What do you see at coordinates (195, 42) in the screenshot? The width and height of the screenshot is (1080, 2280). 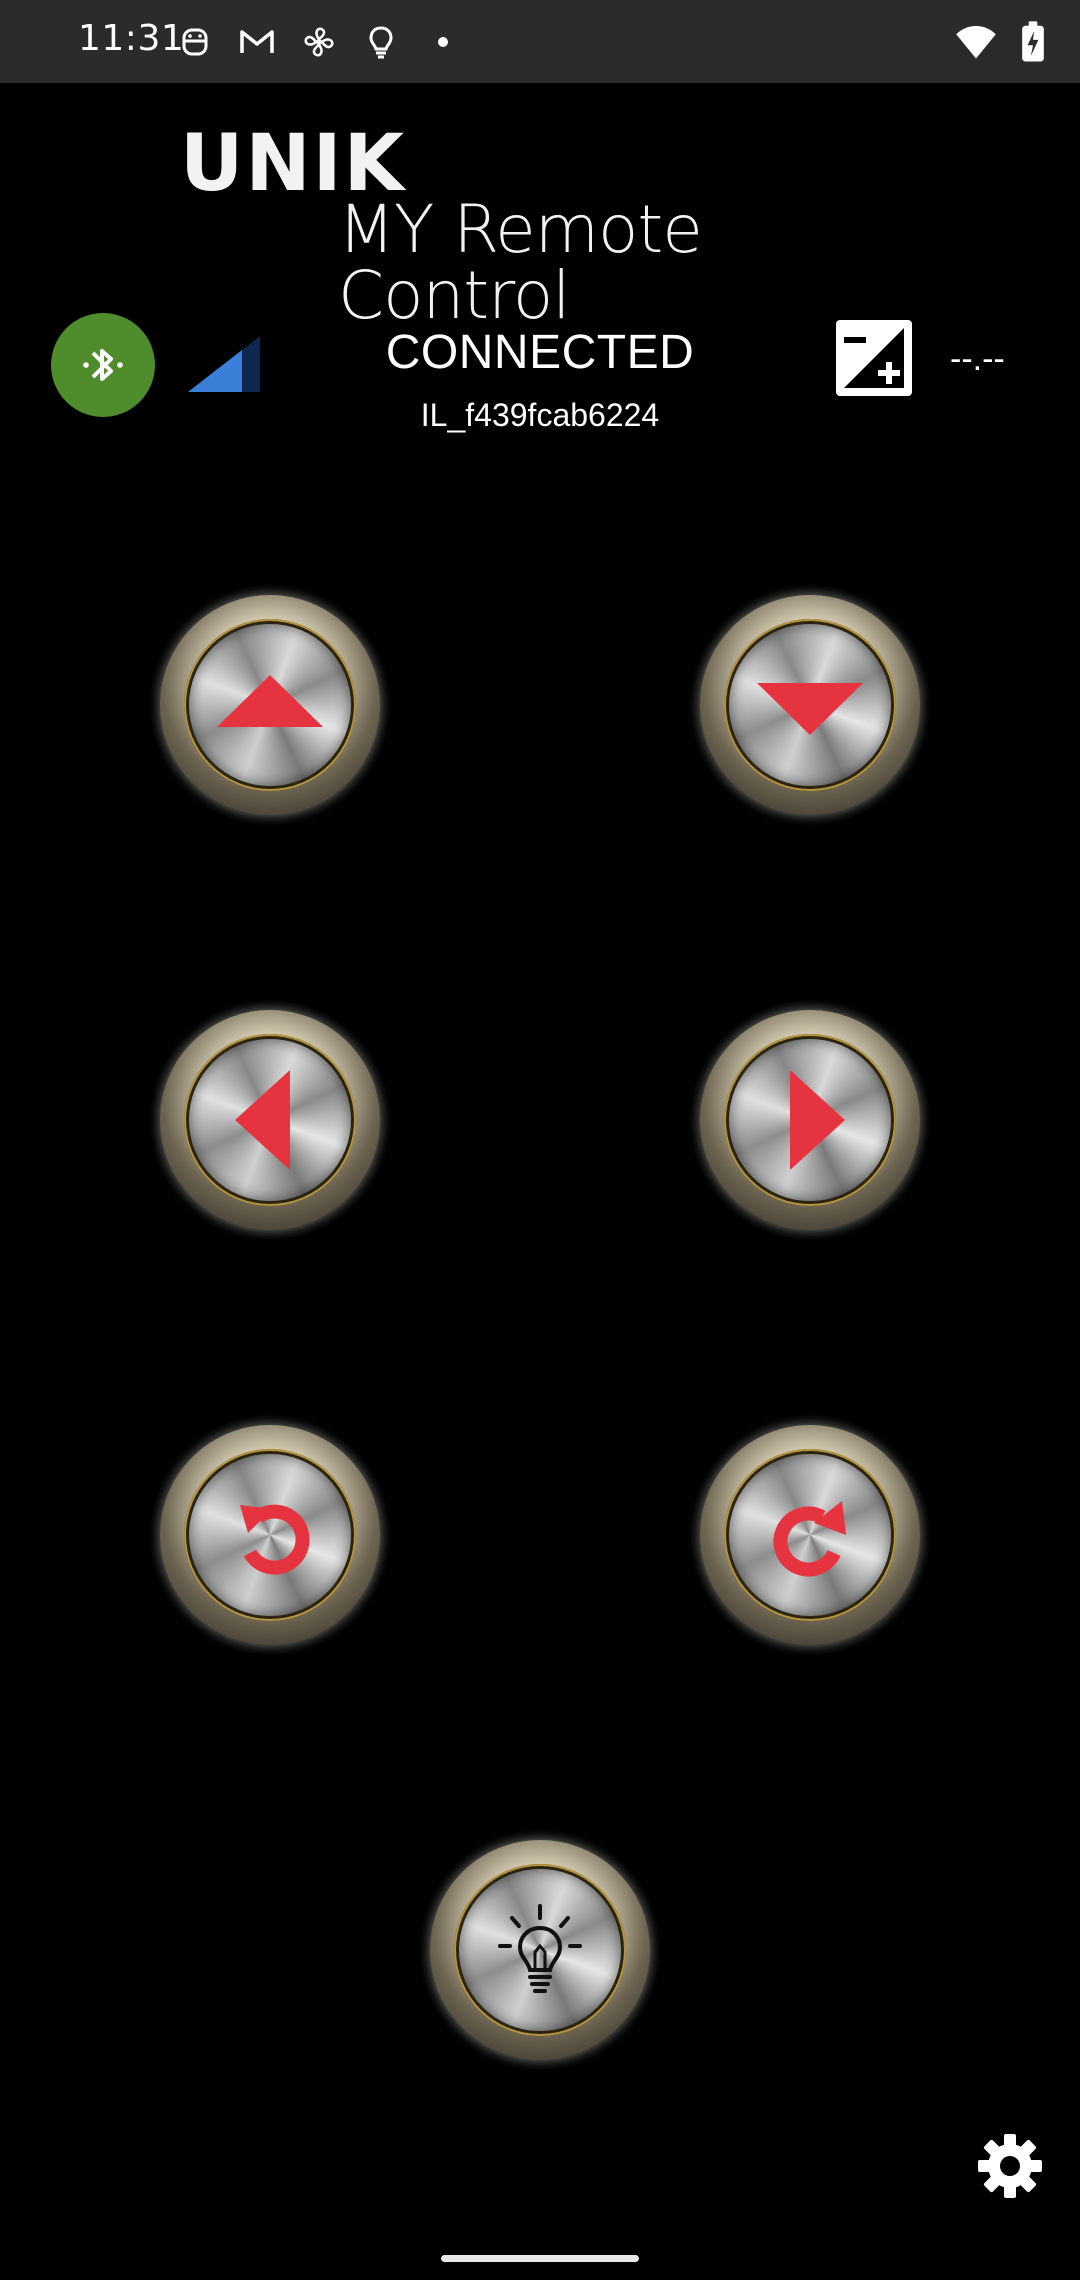 I see `android-face-icon` at bounding box center [195, 42].